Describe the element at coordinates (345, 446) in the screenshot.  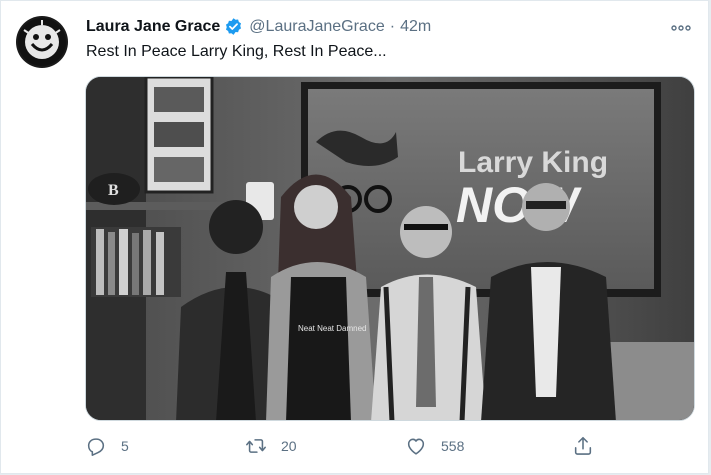
I see `tweet-actions: 5 20 558` at that location.